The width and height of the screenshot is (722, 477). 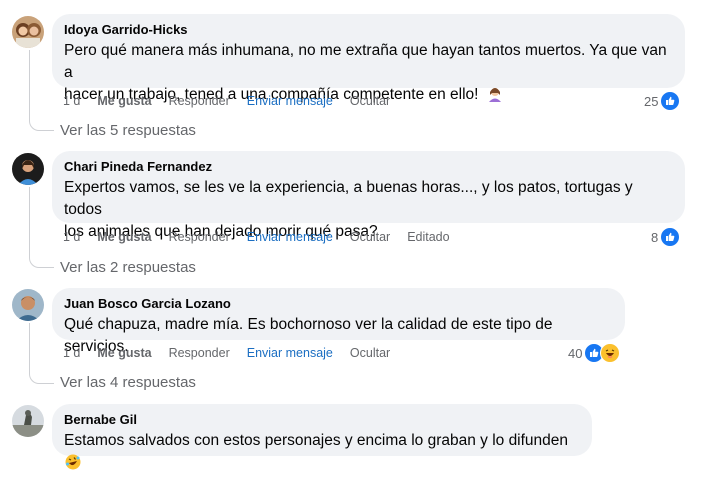 I want to click on reaction-summary: 8, so click(x=666, y=237).